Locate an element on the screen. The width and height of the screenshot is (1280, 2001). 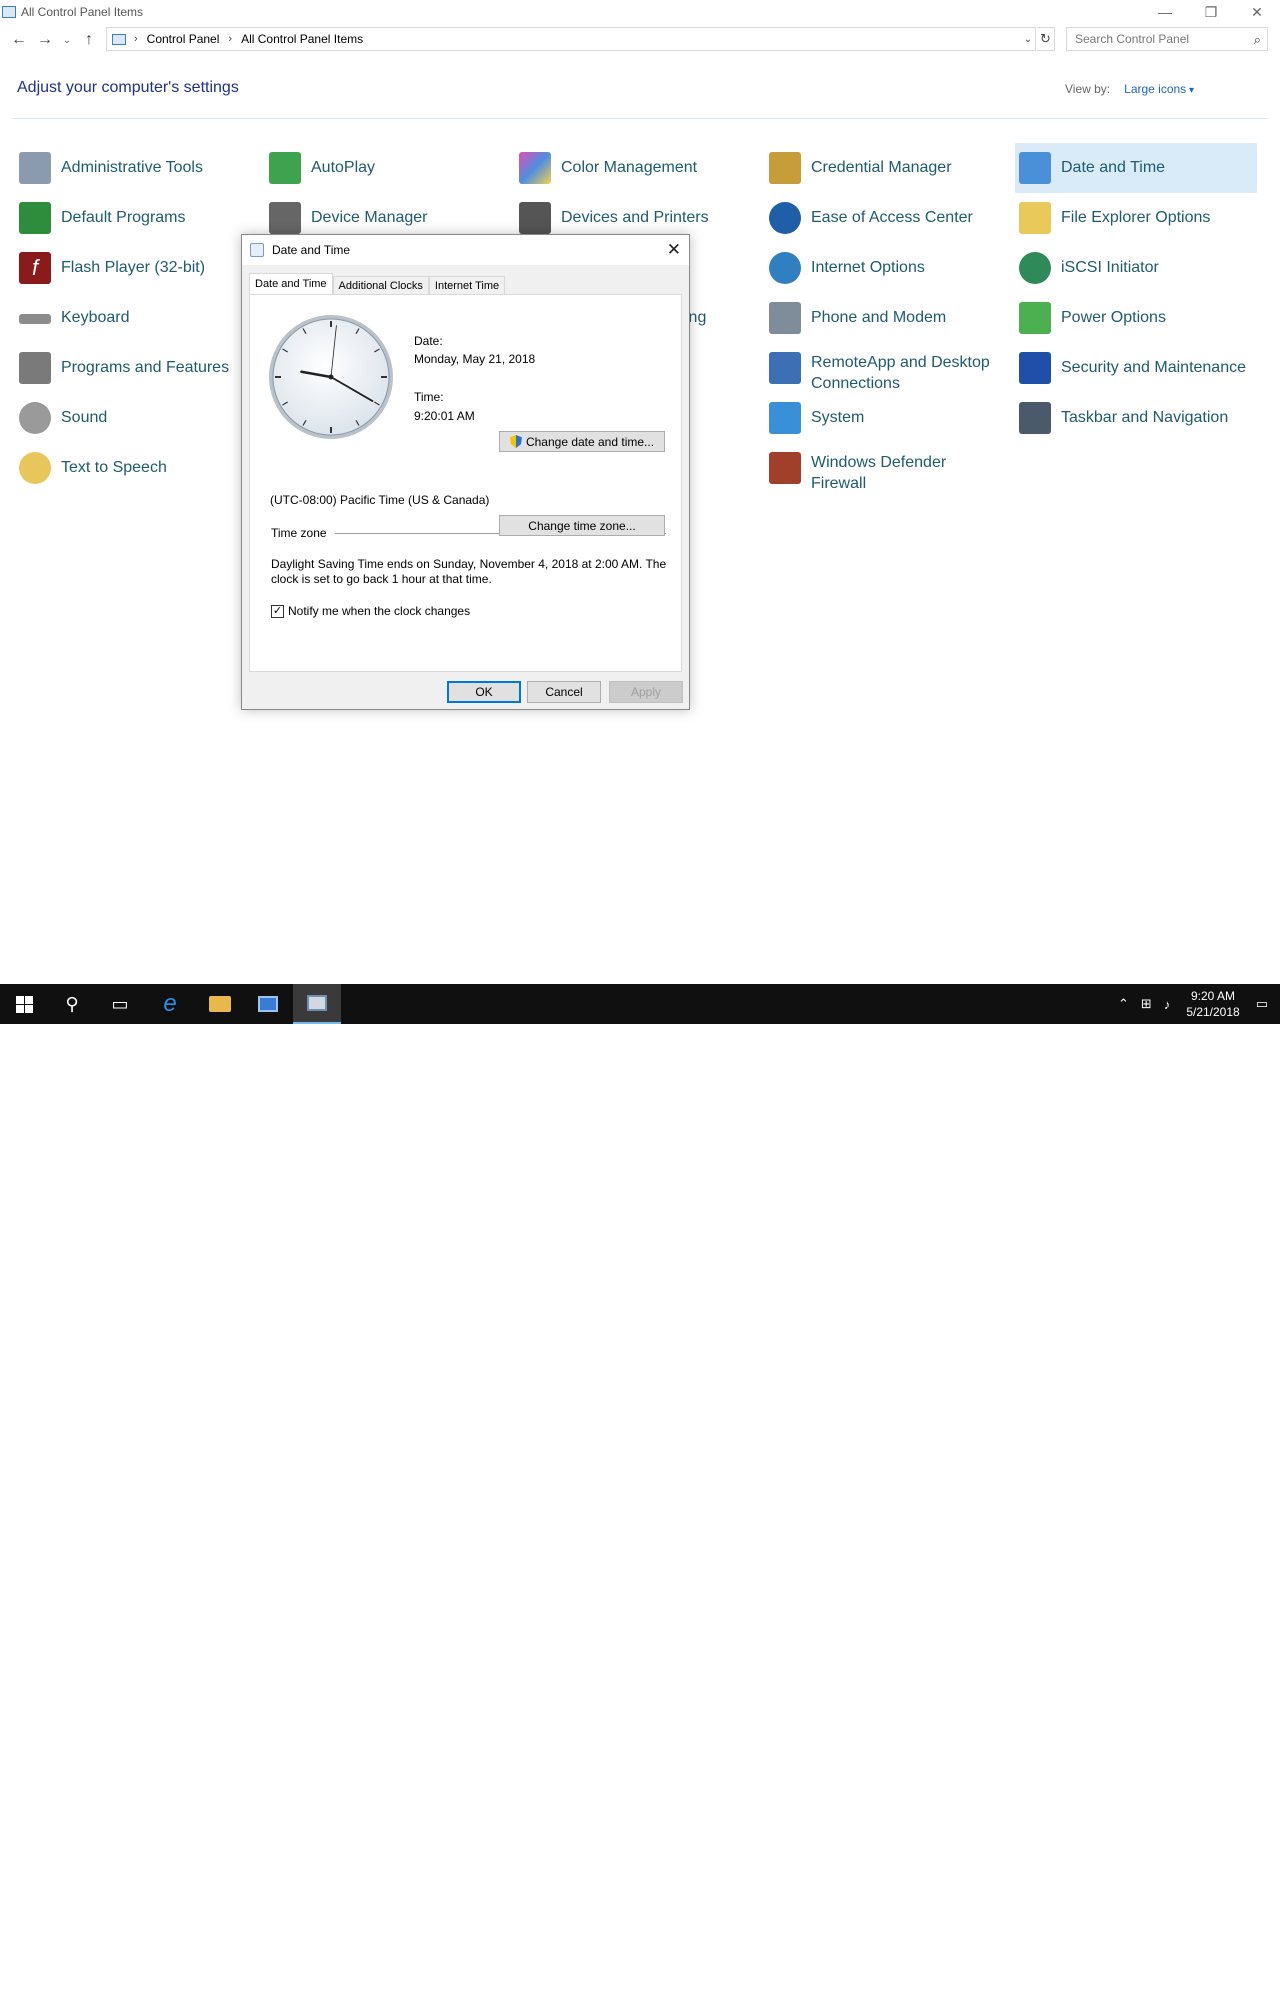
breadcrumb-control-panel: Control Panel is located at coordinates (183, 39).